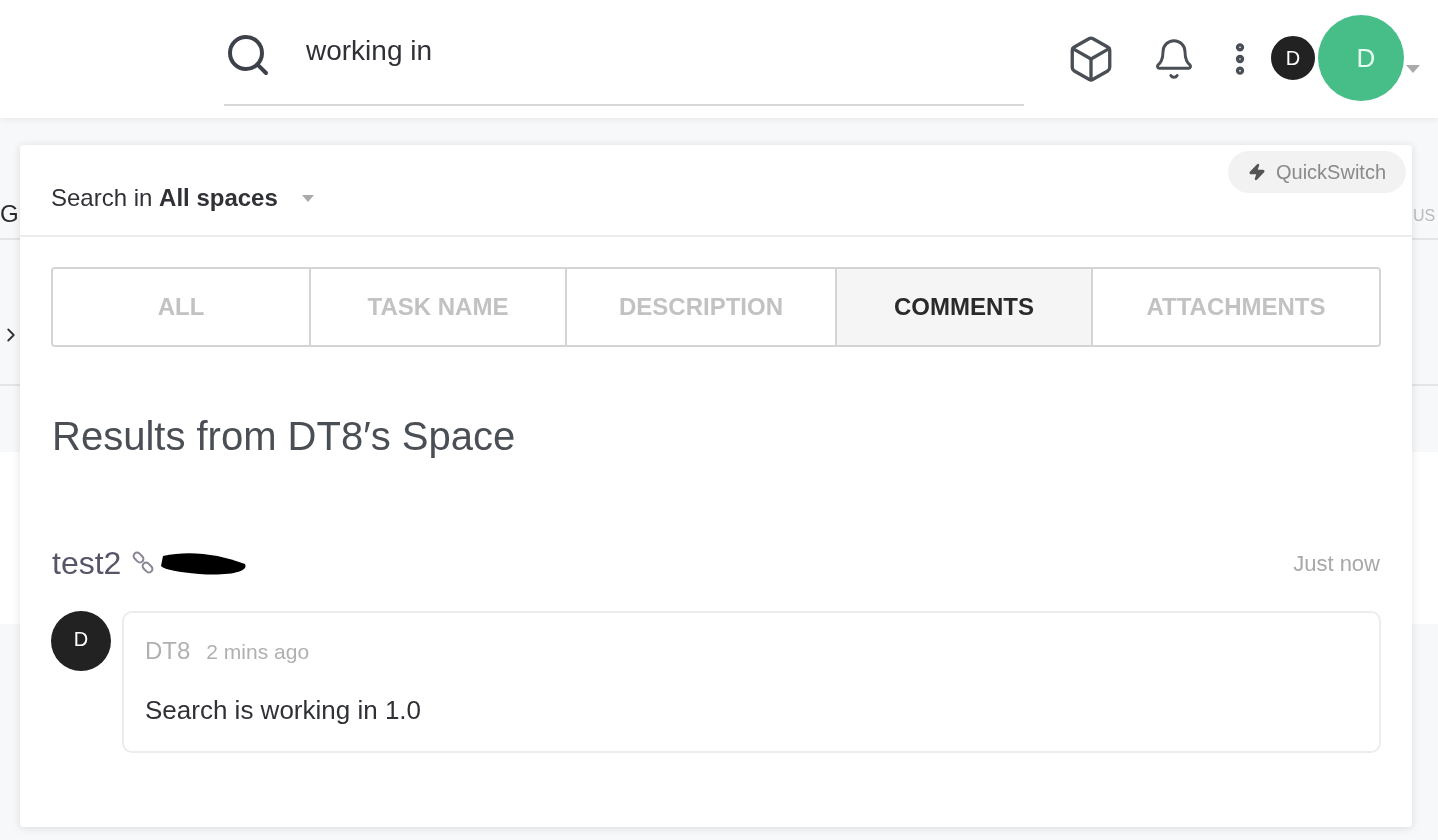 This screenshot has height=840, width=1438. What do you see at coordinates (307, 198) in the screenshot?
I see `caret-icon` at bounding box center [307, 198].